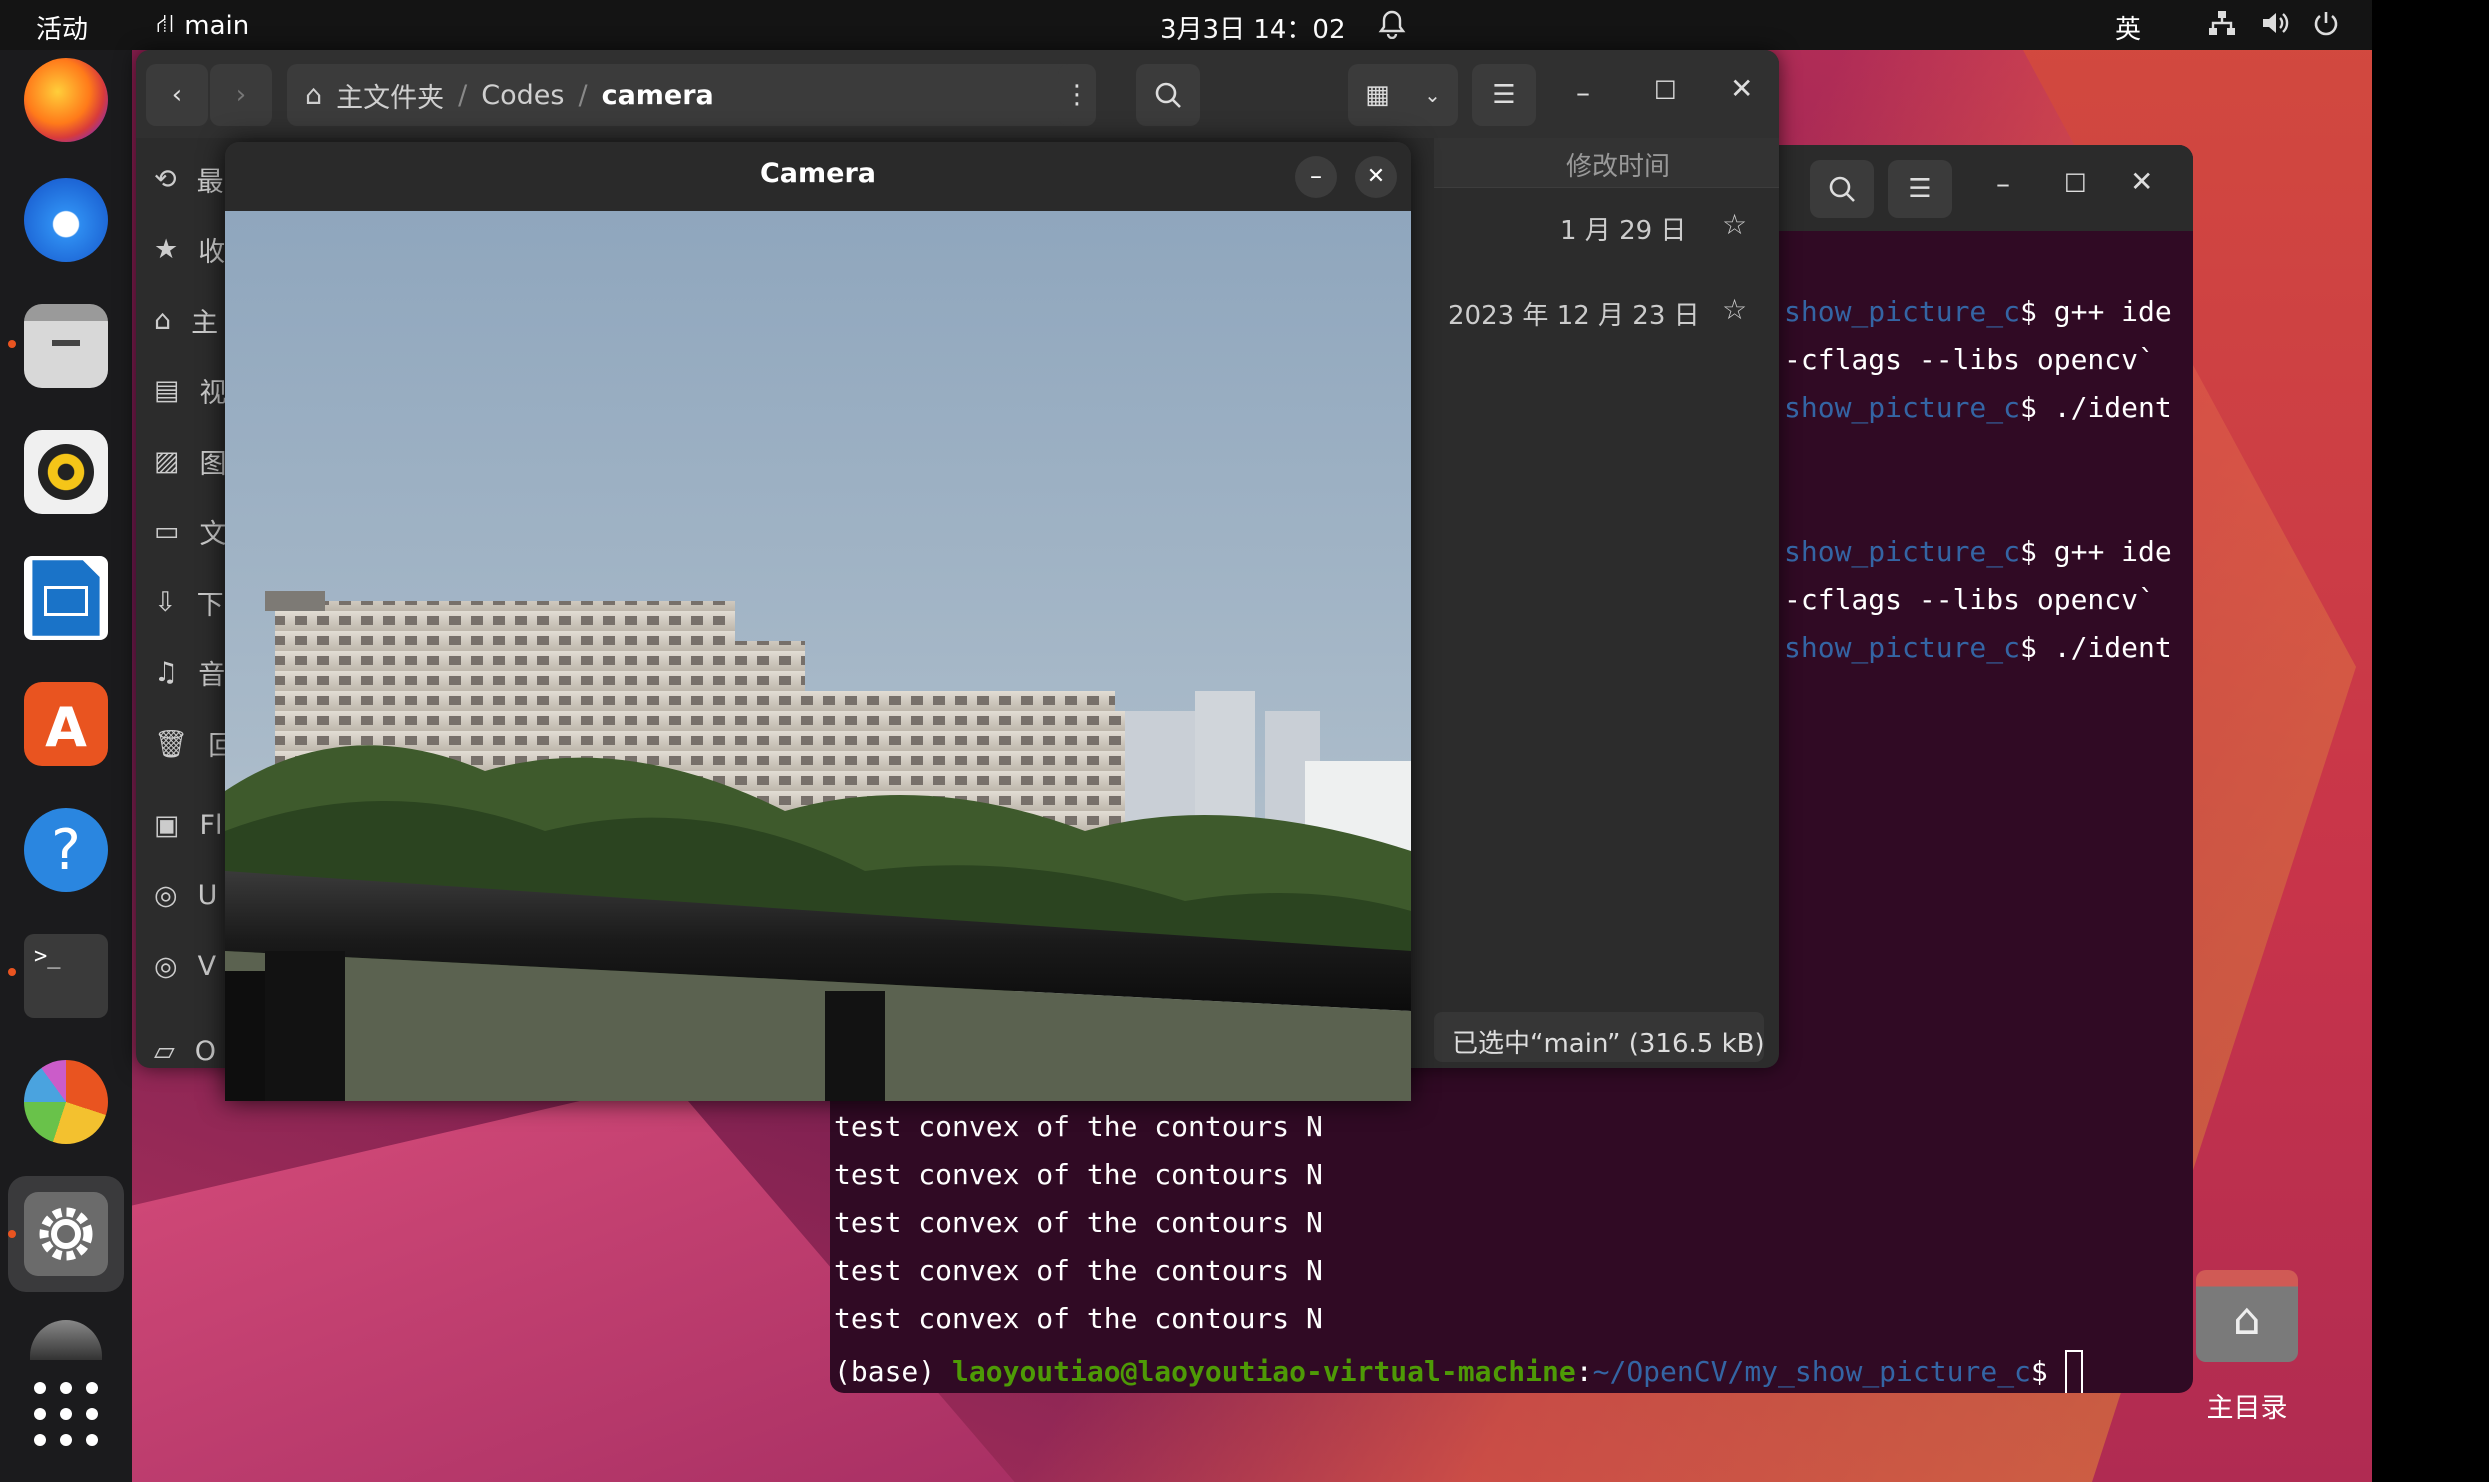  Describe the element at coordinates (1969, 359) in the screenshot. I see `terminal-output-line: -cflags --libs opencv`` at that location.